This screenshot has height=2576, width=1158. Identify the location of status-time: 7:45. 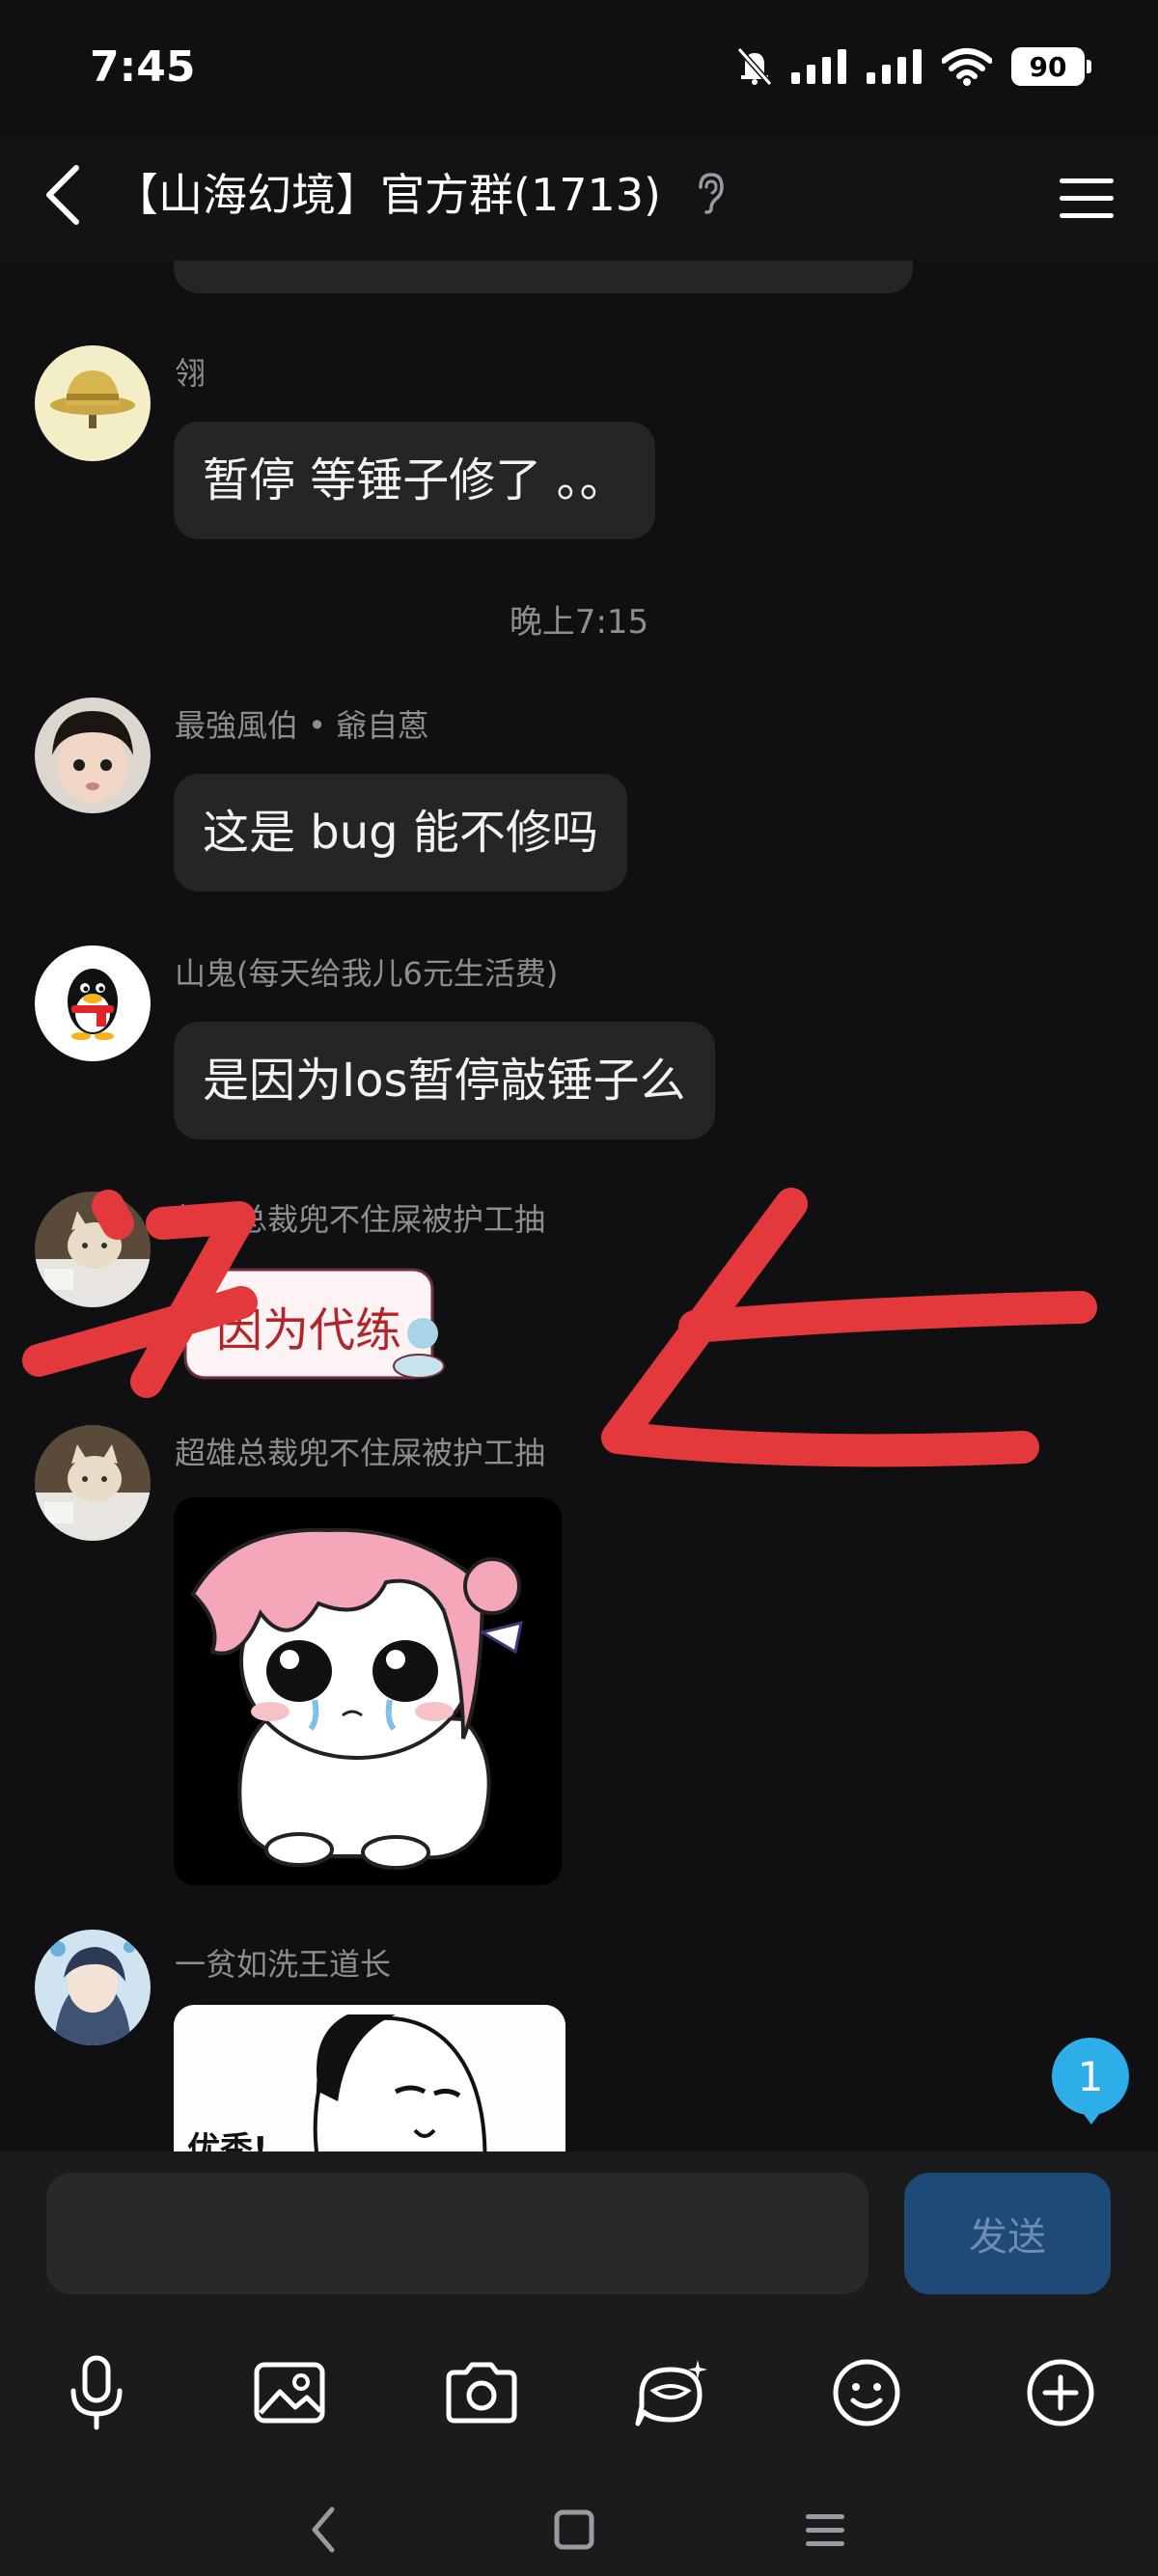
(143, 67).